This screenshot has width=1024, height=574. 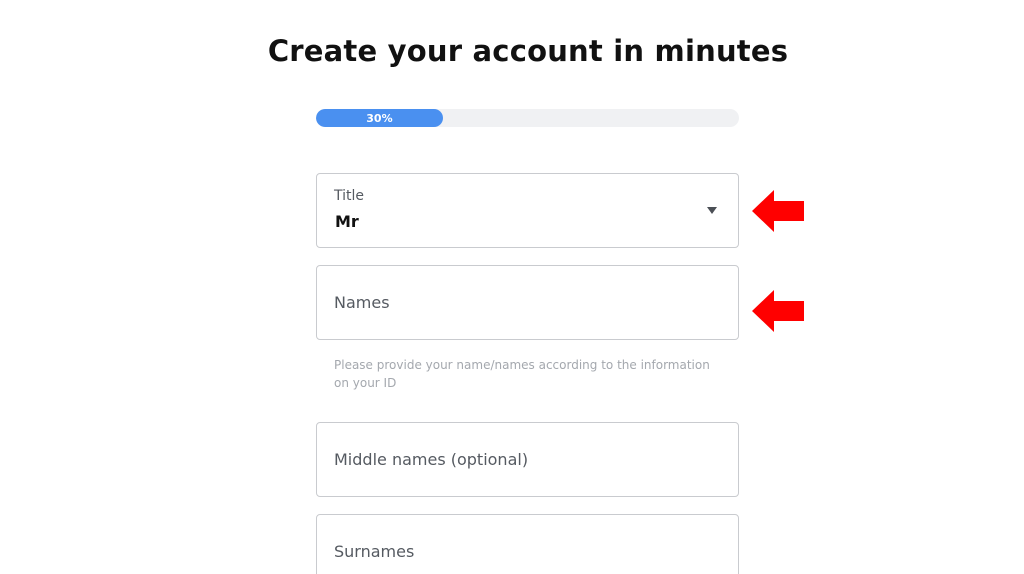 What do you see at coordinates (431, 459) in the screenshot?
I see `middle-names-input-placeholder: Middle names (optional)` at bounding box center [431, 459].